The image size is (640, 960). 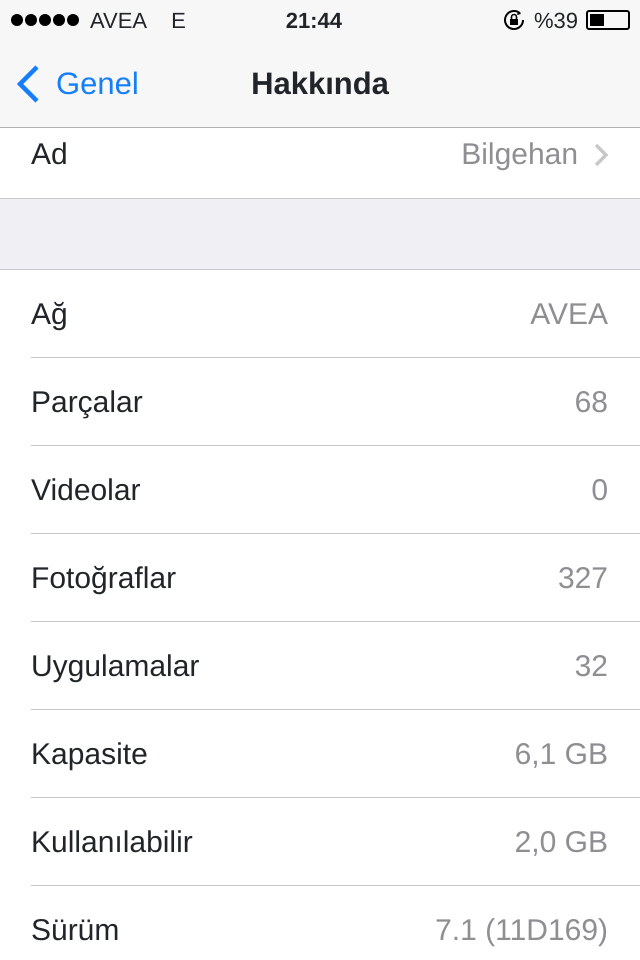 I want to click on row-value: 2,0 GB, so click(x=561, y=842).